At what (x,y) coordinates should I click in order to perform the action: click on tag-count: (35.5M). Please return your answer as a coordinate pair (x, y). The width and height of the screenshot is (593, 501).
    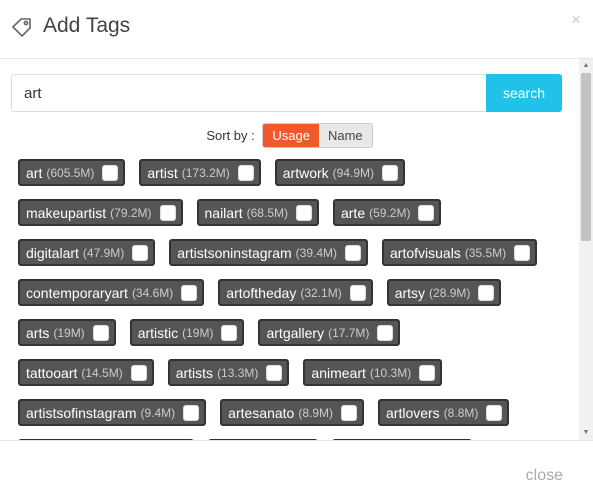
    Looking at the image, I should click on (485, 252).